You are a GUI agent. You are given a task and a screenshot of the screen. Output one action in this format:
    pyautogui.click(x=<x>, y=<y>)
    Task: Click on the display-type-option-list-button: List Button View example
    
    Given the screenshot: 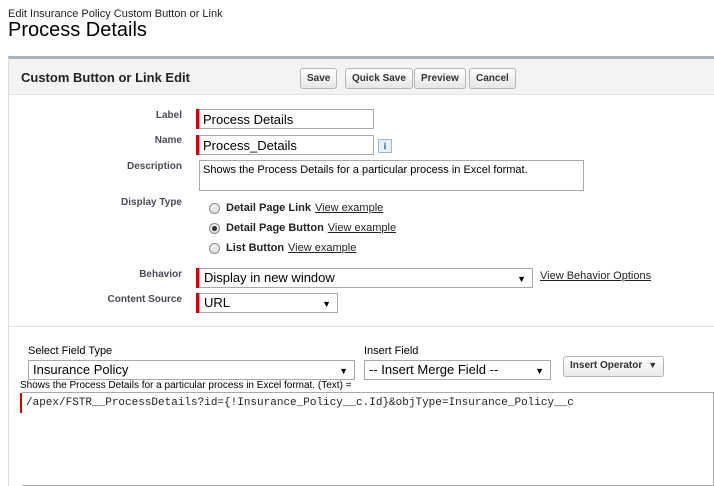 What is the action you would take?
    pyautogui.click(x=282, y=248)
    